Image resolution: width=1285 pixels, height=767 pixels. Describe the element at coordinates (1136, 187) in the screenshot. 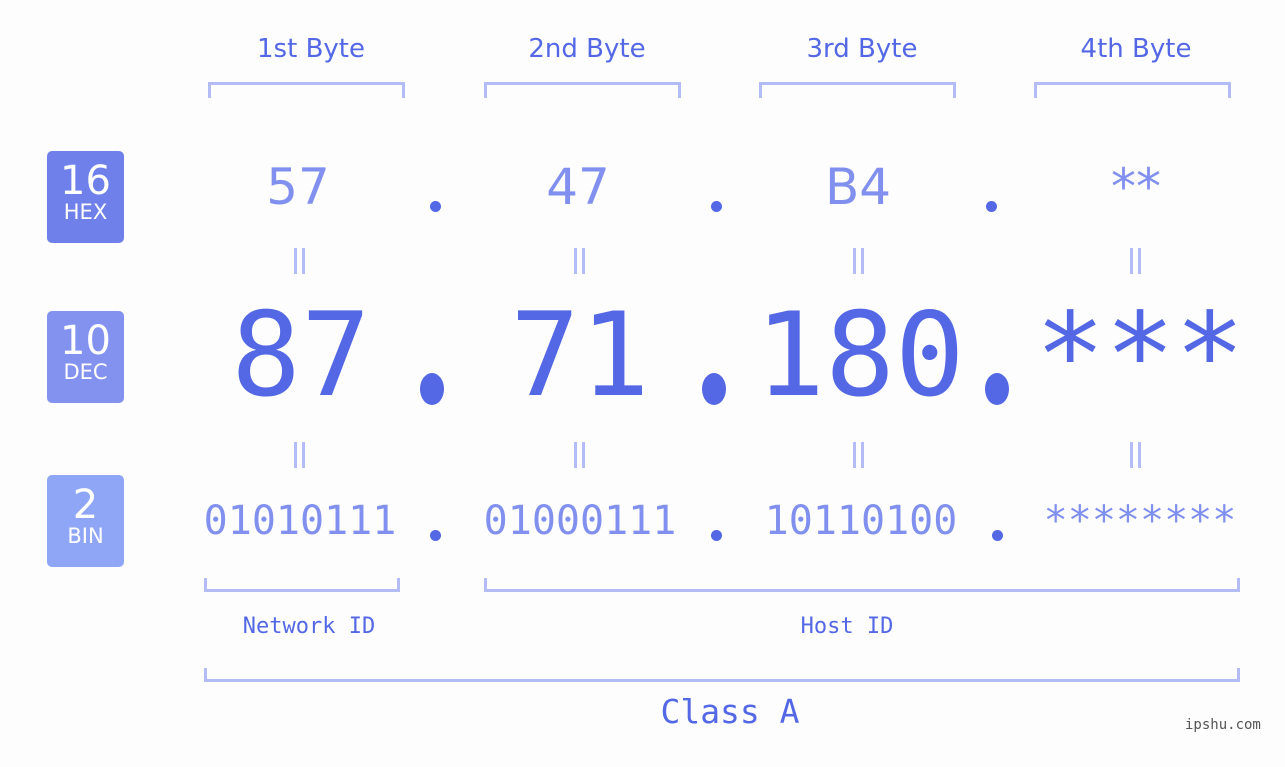

I see `hex-byte-4: **` at that location.